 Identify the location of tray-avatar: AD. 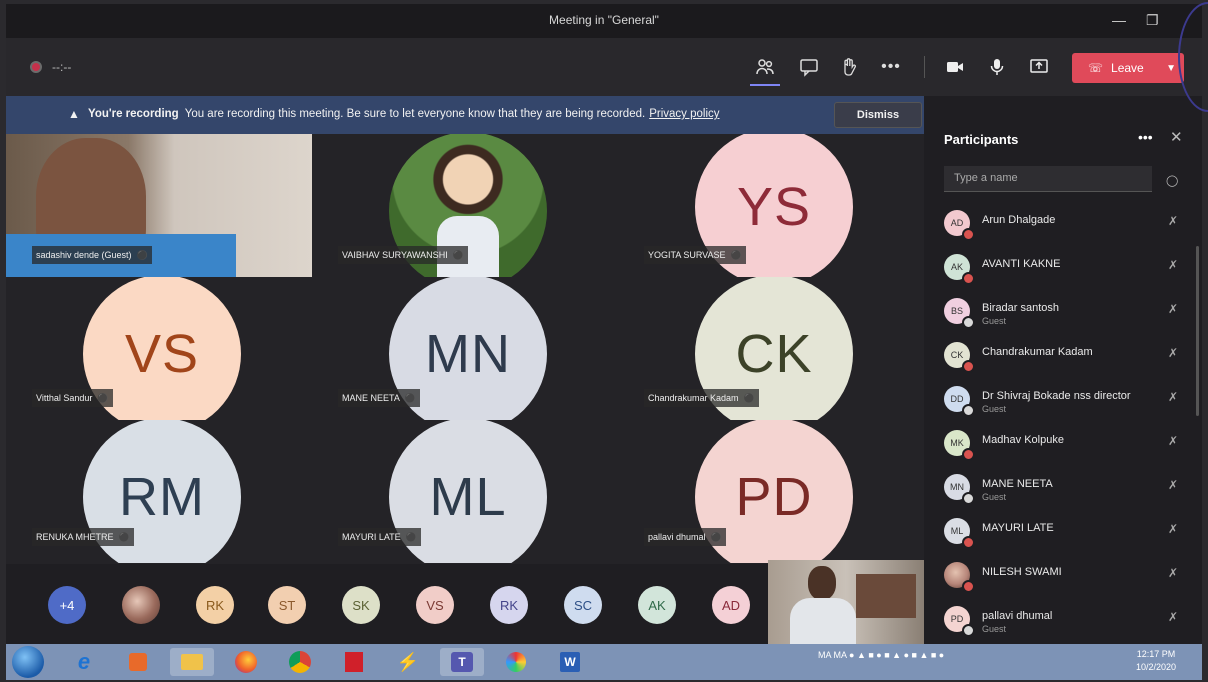
(731, 605).